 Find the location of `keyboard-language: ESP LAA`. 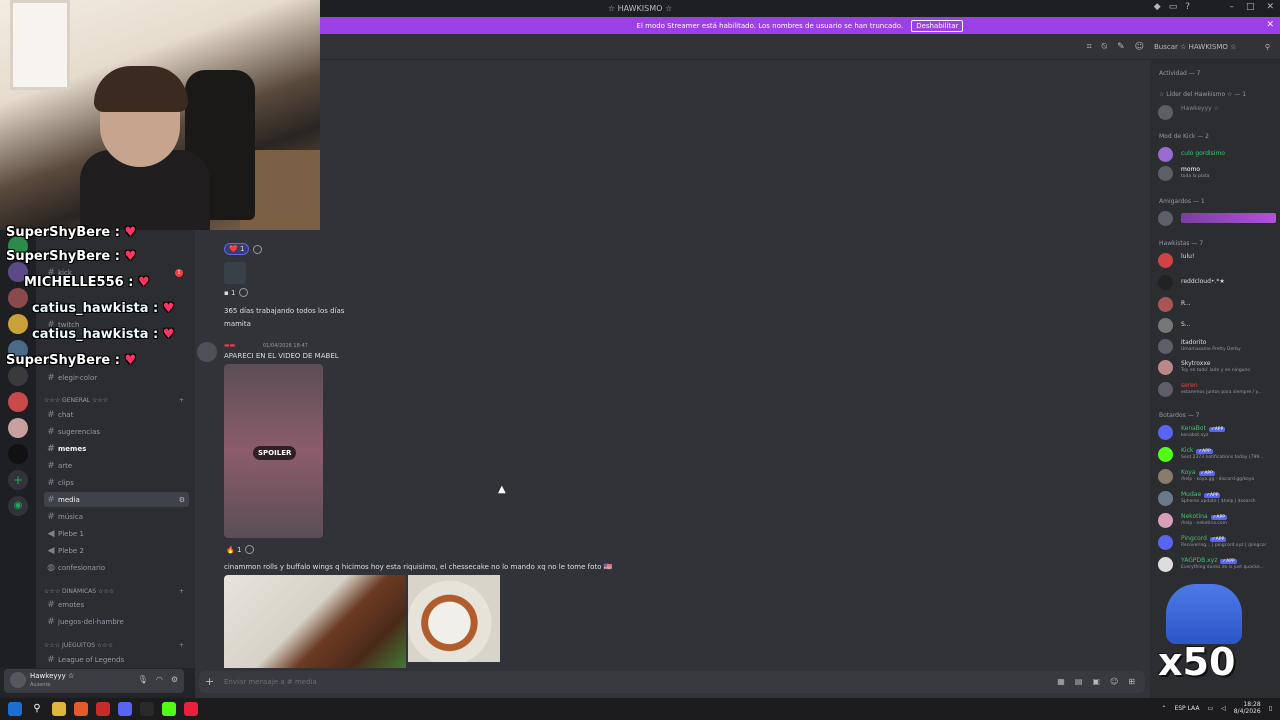

keyboard-language: ESP LAA is located at coordinates (1186, 708).